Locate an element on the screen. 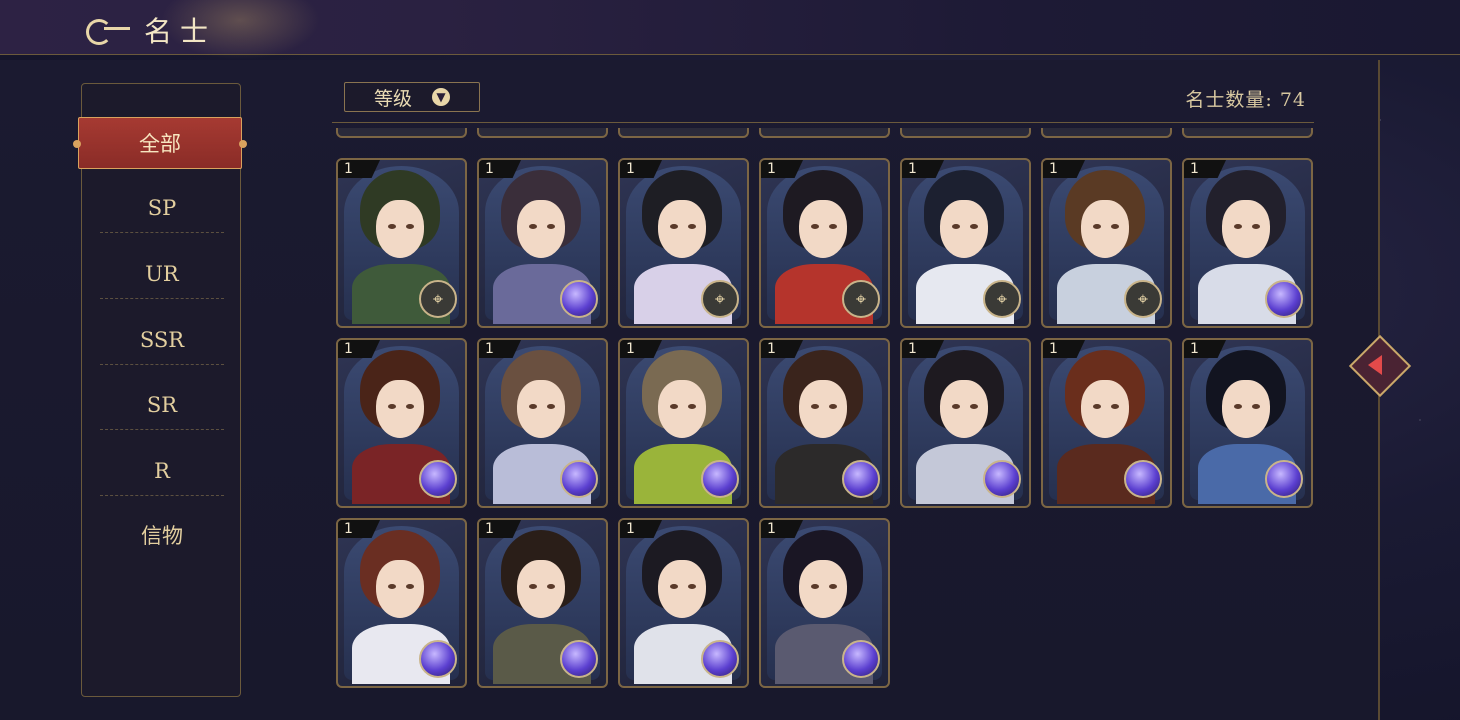 The image size is (1460, 720). chevron-down-icon: ▼ is located at coordinates (441, 97).